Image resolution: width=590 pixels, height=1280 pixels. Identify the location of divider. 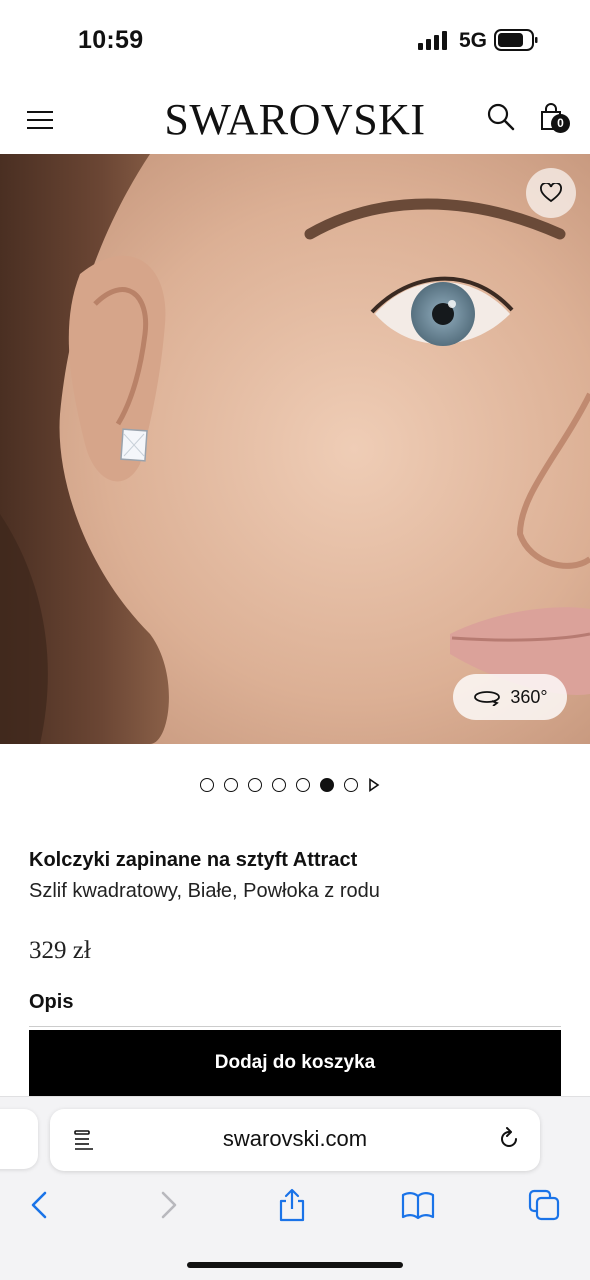
(295, 1026).